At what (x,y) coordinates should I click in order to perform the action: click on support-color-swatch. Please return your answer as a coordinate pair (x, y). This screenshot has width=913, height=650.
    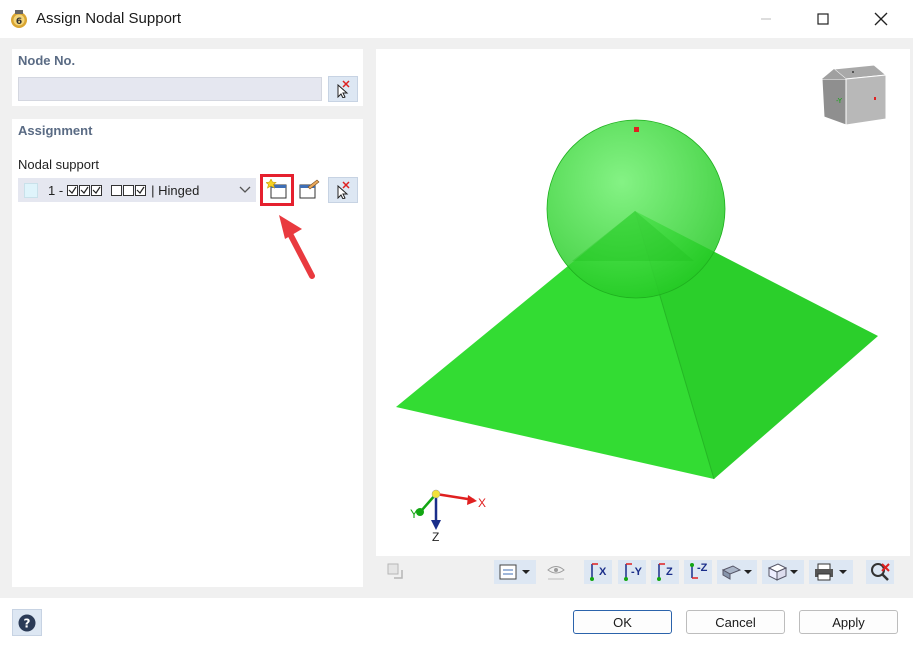
    Looking at the image, I should click on (31, 190).